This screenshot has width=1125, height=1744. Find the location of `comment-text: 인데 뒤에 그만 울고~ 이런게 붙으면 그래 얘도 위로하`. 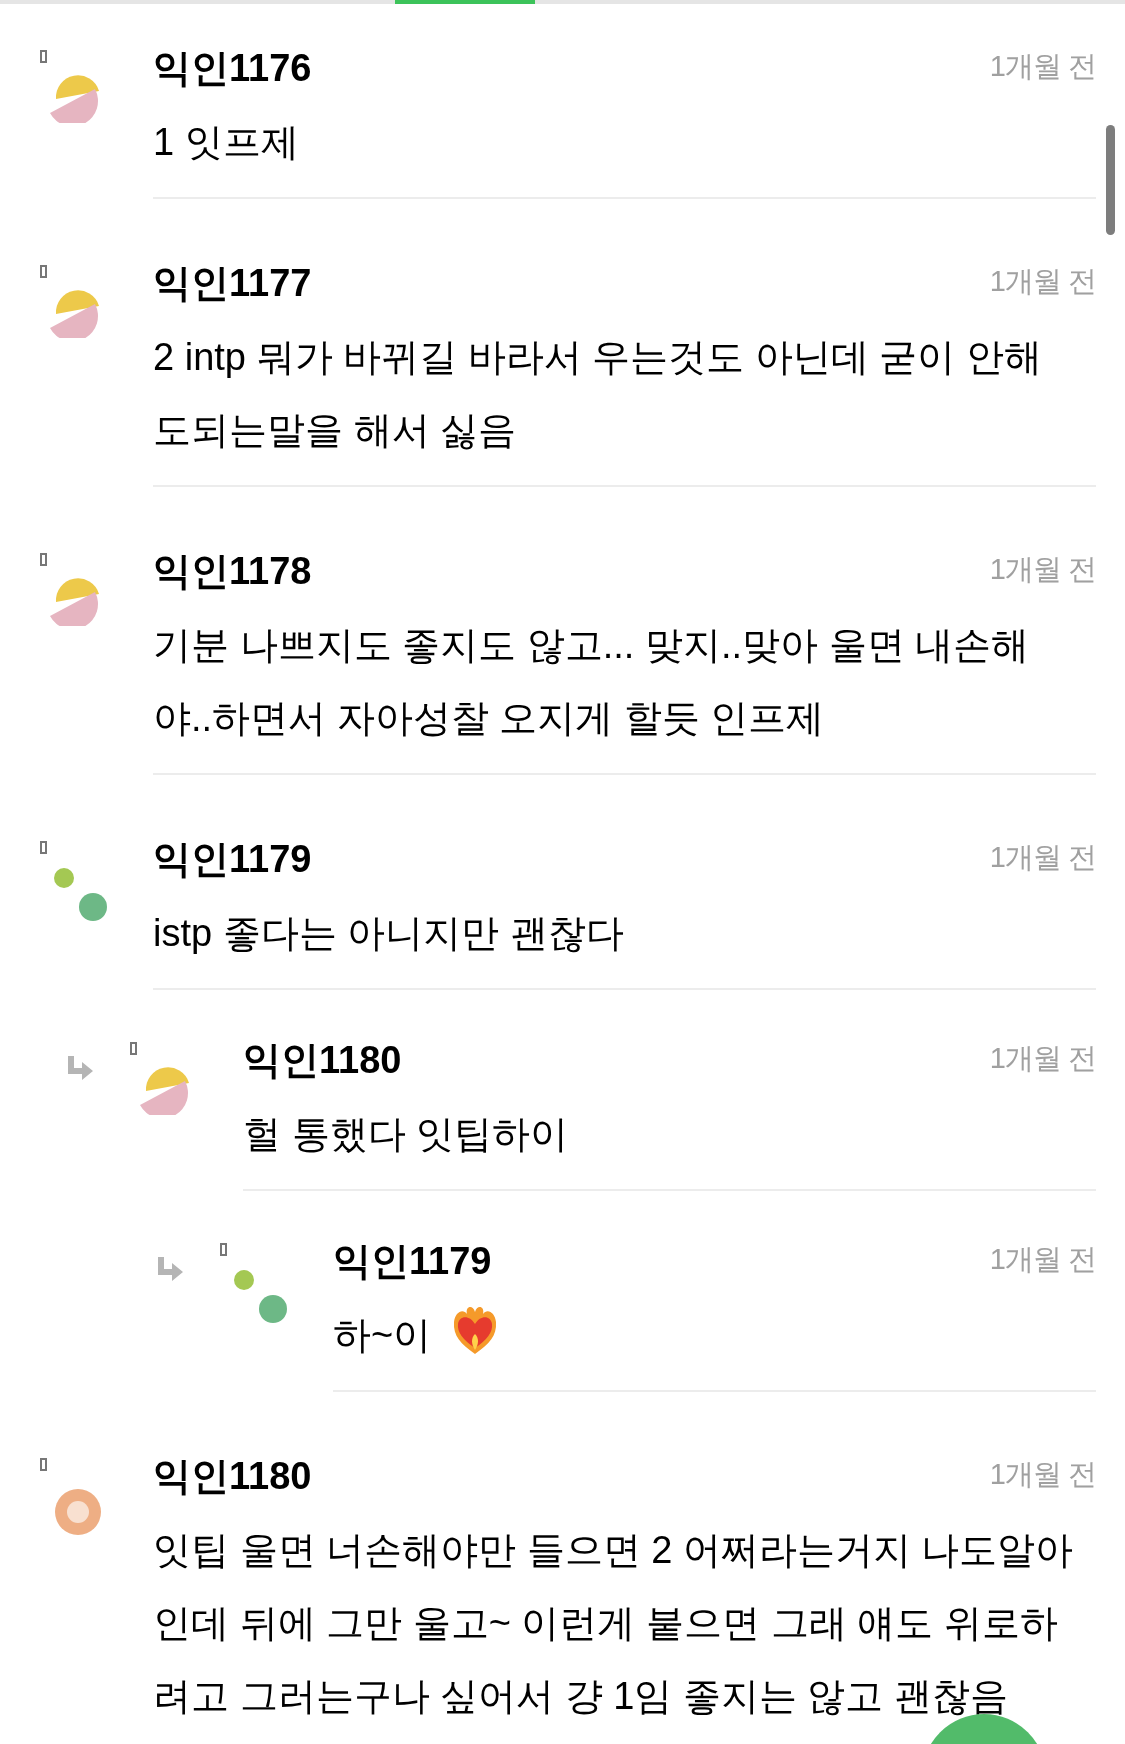

comment-text: 인데 뒤에 그만 울고~ 이런게 붙으면 그래 얘도 위로하 is located at coordinates (605, 1623).